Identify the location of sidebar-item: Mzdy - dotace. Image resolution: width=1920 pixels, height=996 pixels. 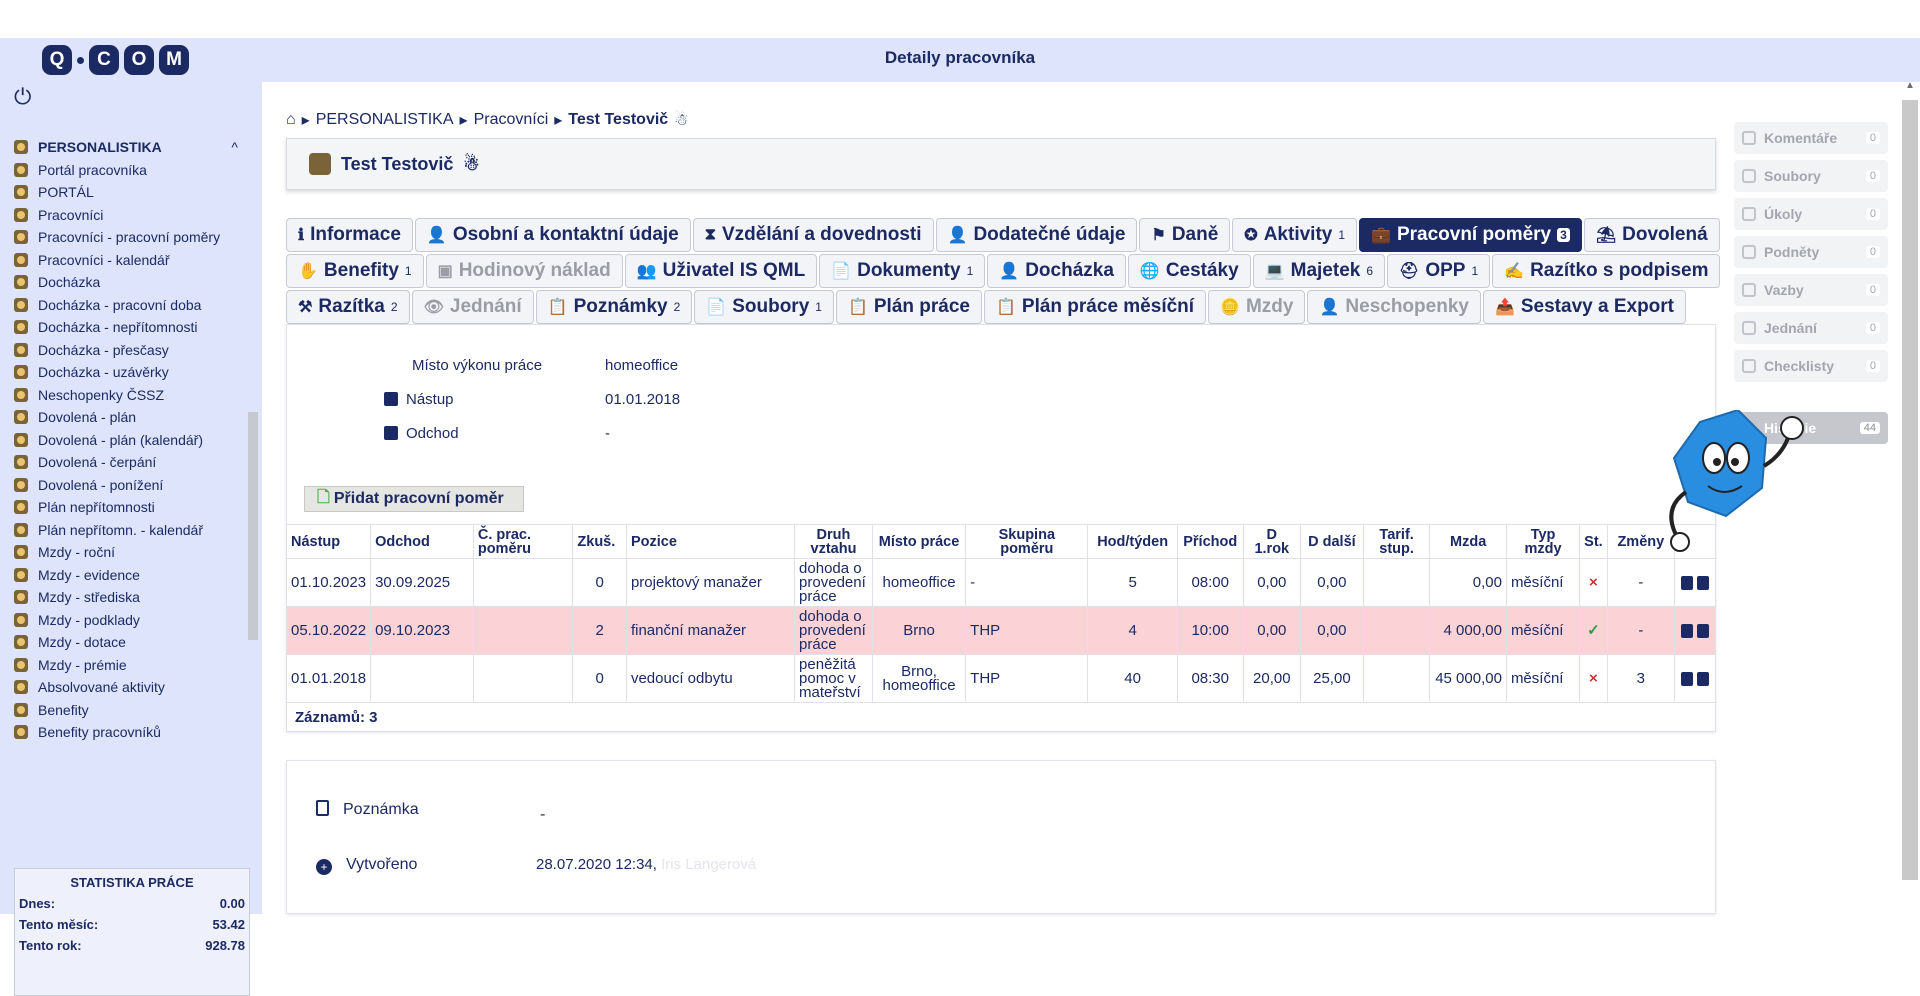
(130, 642).